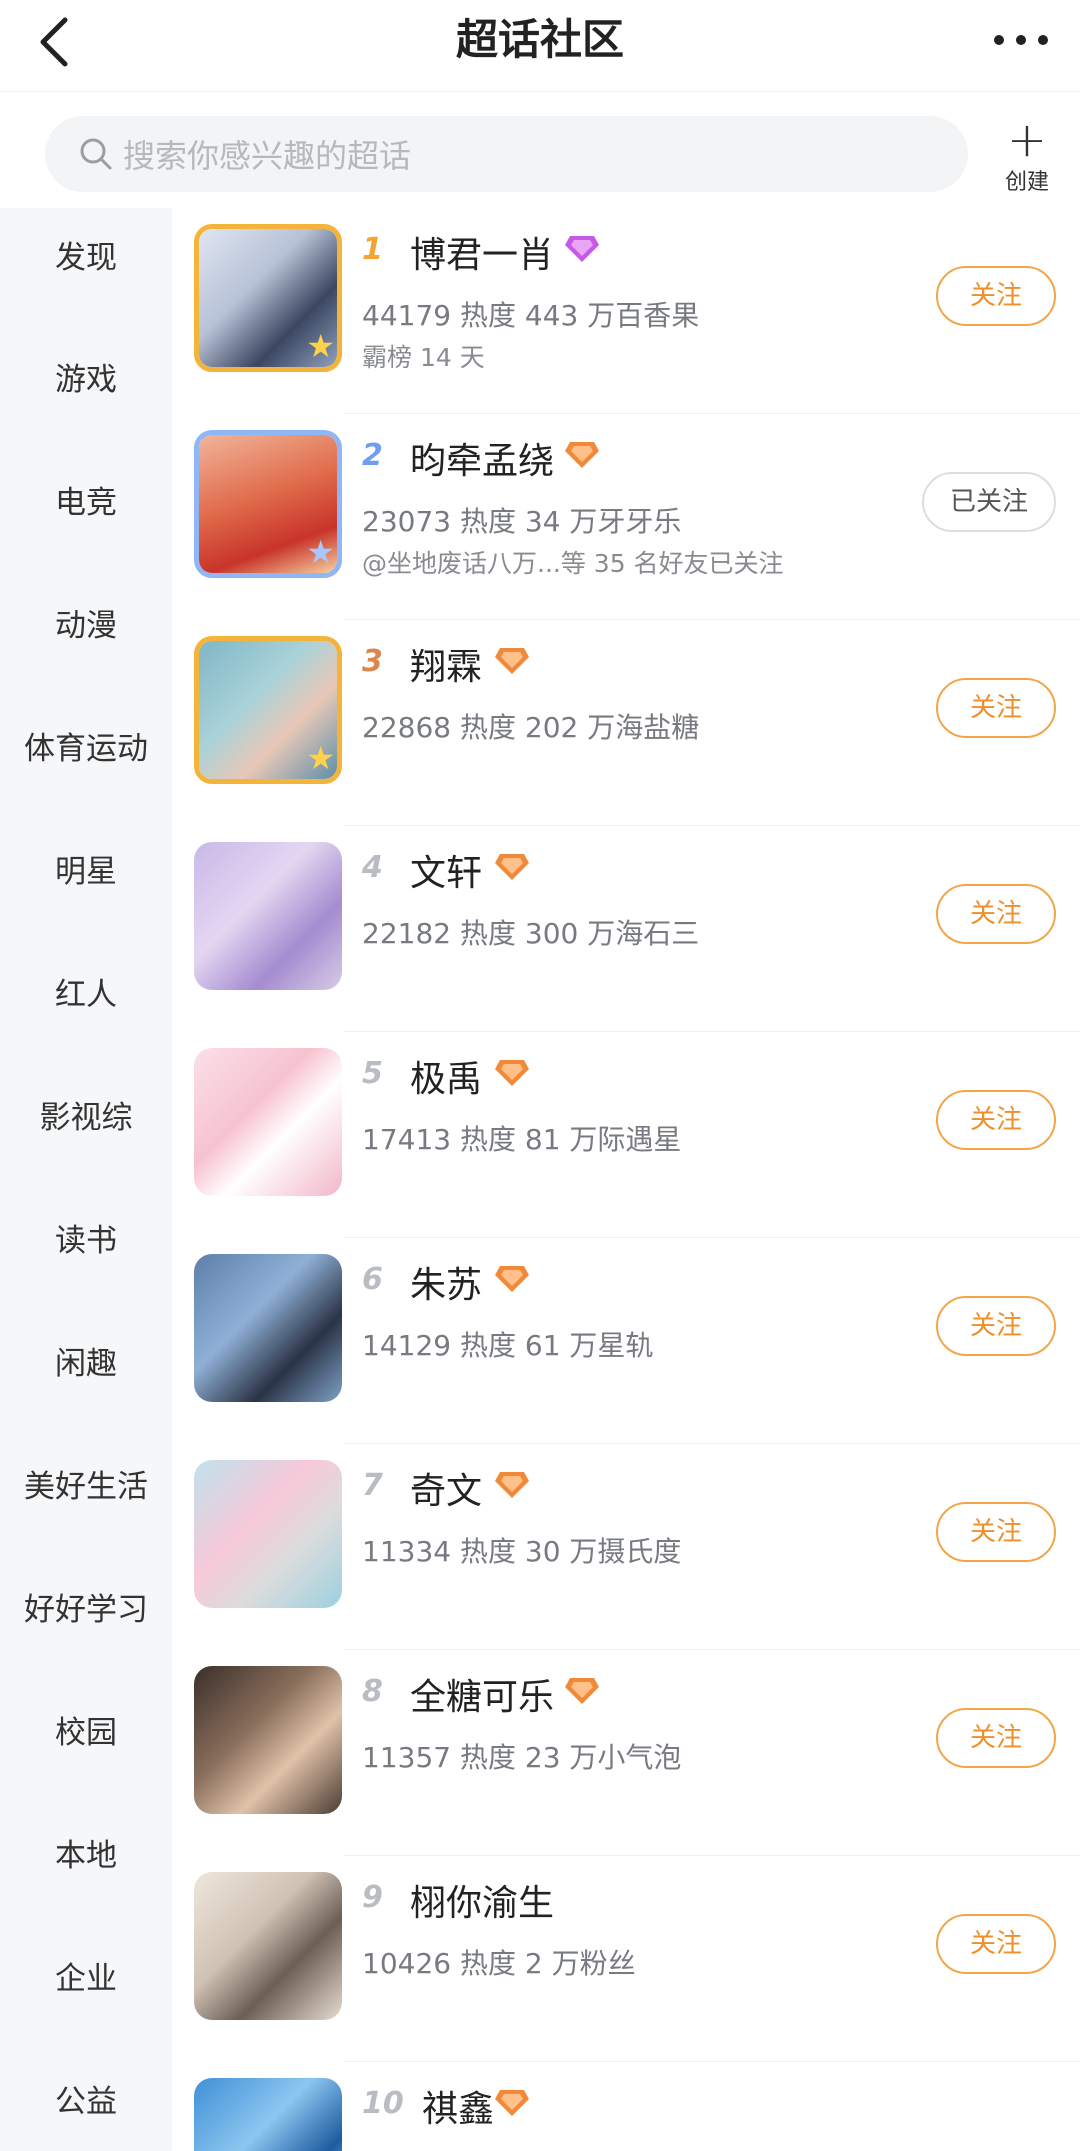 The image size is (1080, 2151). Describe the element at coordinates (86, 749) in the screenshot. I see `sidebar-item-sports: 体育运动` at that location.